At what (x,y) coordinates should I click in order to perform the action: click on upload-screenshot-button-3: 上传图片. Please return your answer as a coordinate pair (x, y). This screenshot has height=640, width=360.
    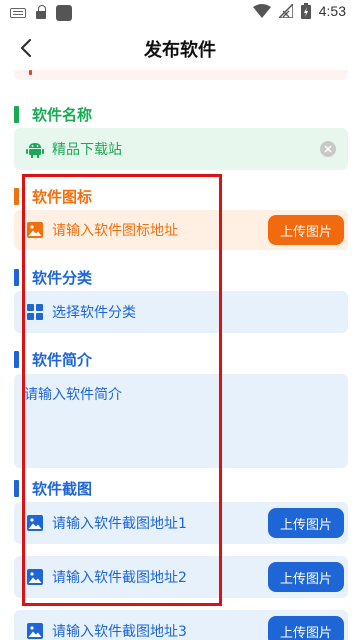
    Looking at the image, I should click on (305, 628).